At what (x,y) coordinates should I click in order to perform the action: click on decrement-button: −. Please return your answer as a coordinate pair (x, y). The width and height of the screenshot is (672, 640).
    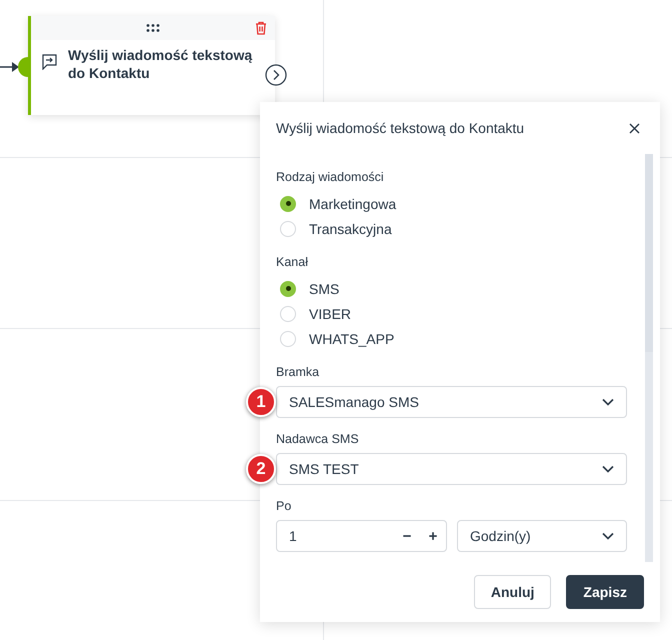
    Looking at the image, I should click on (407, 536).